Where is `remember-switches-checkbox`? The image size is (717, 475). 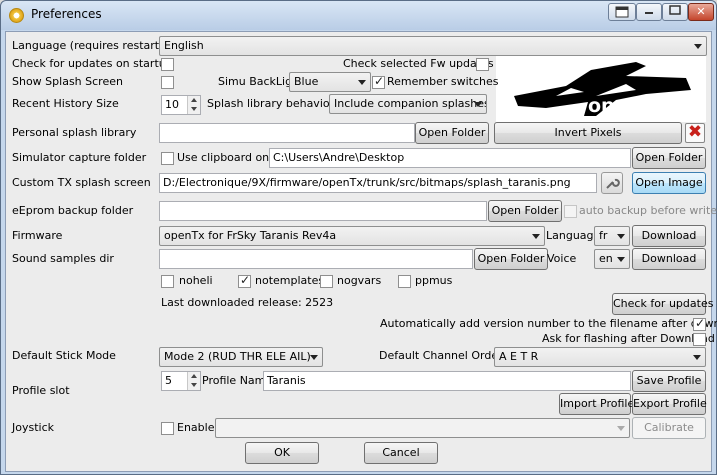 remember-switches-checkbox is located at coordinates (378, 81).